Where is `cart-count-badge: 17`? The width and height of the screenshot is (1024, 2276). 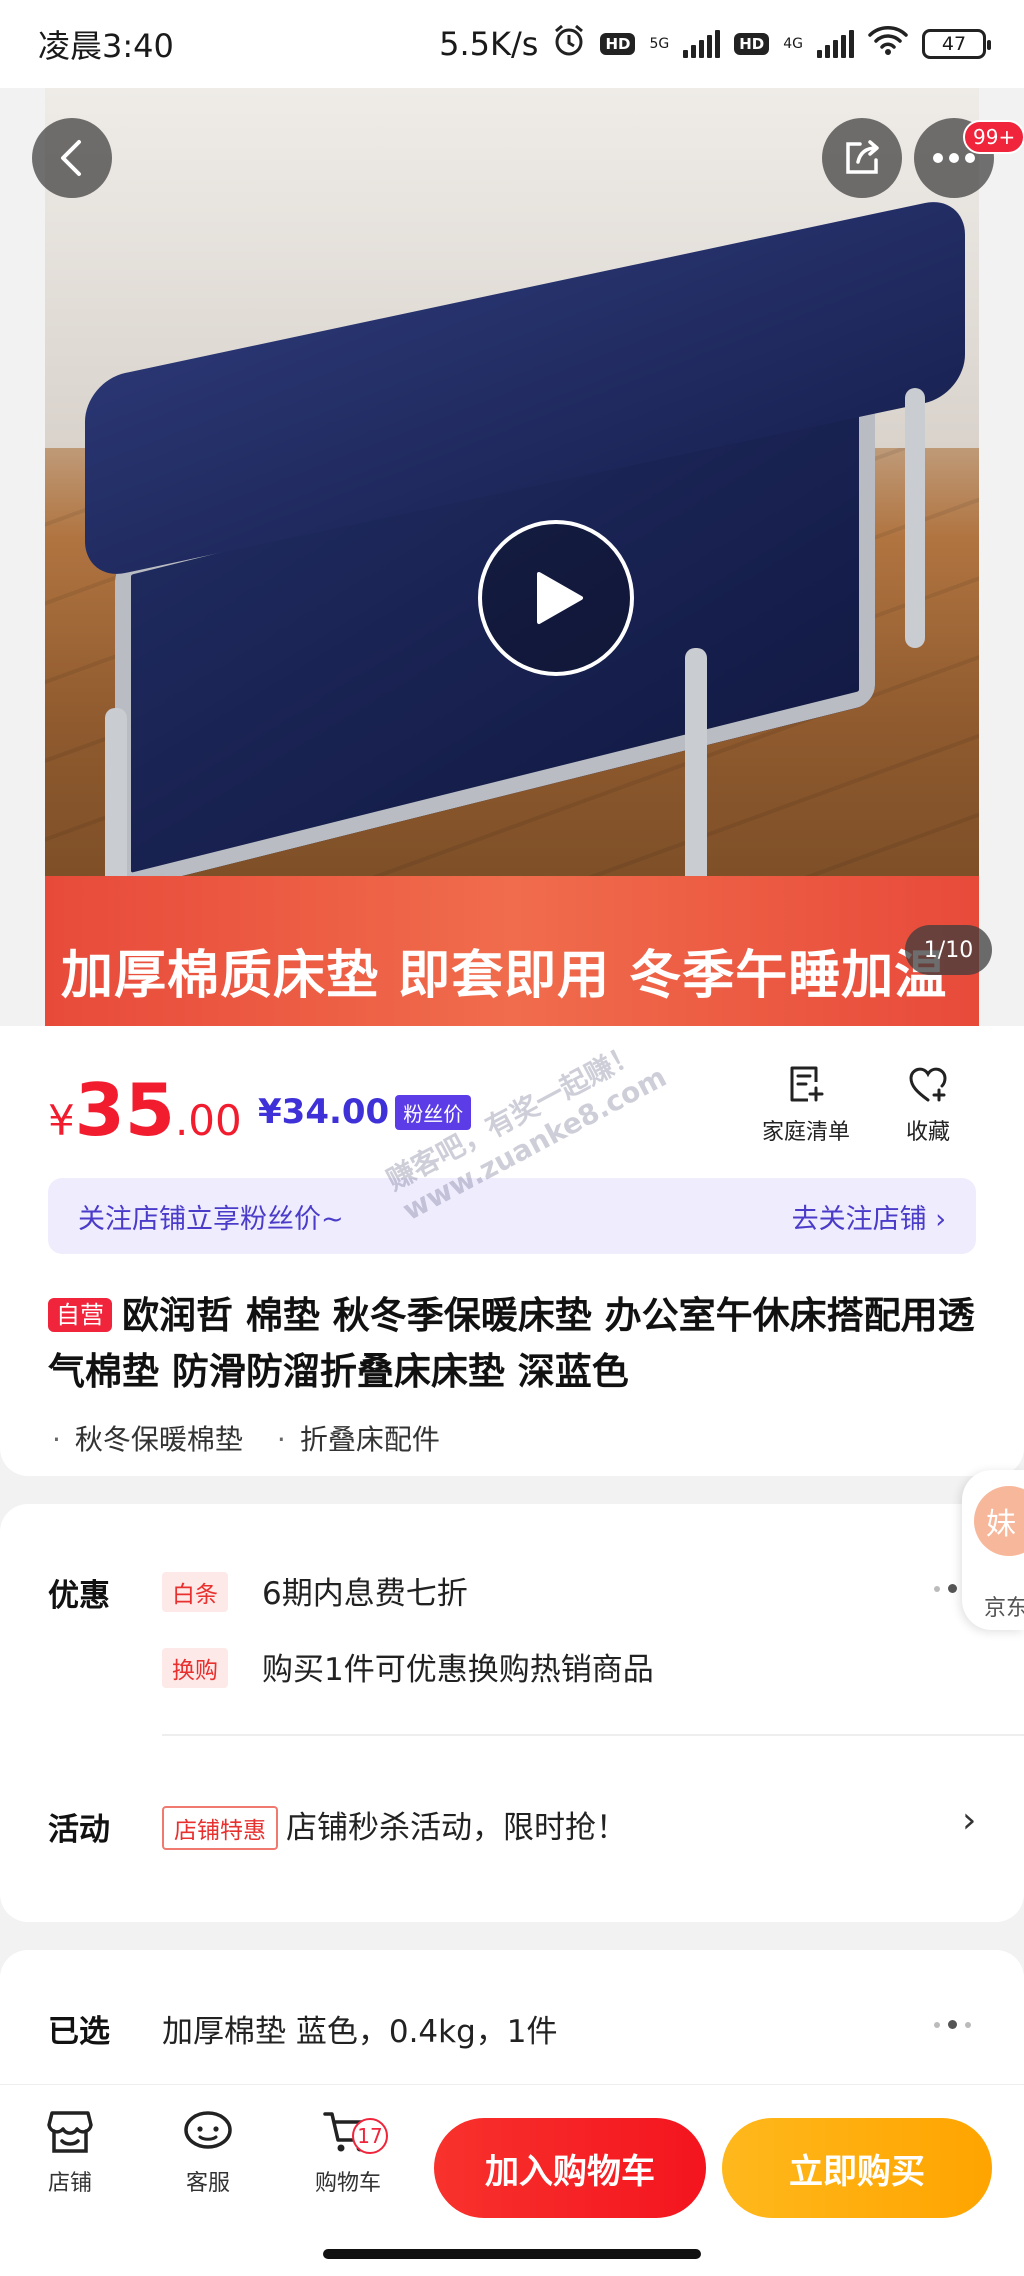
cart-count-badge: 17 is located at coordinates (370, 2136).